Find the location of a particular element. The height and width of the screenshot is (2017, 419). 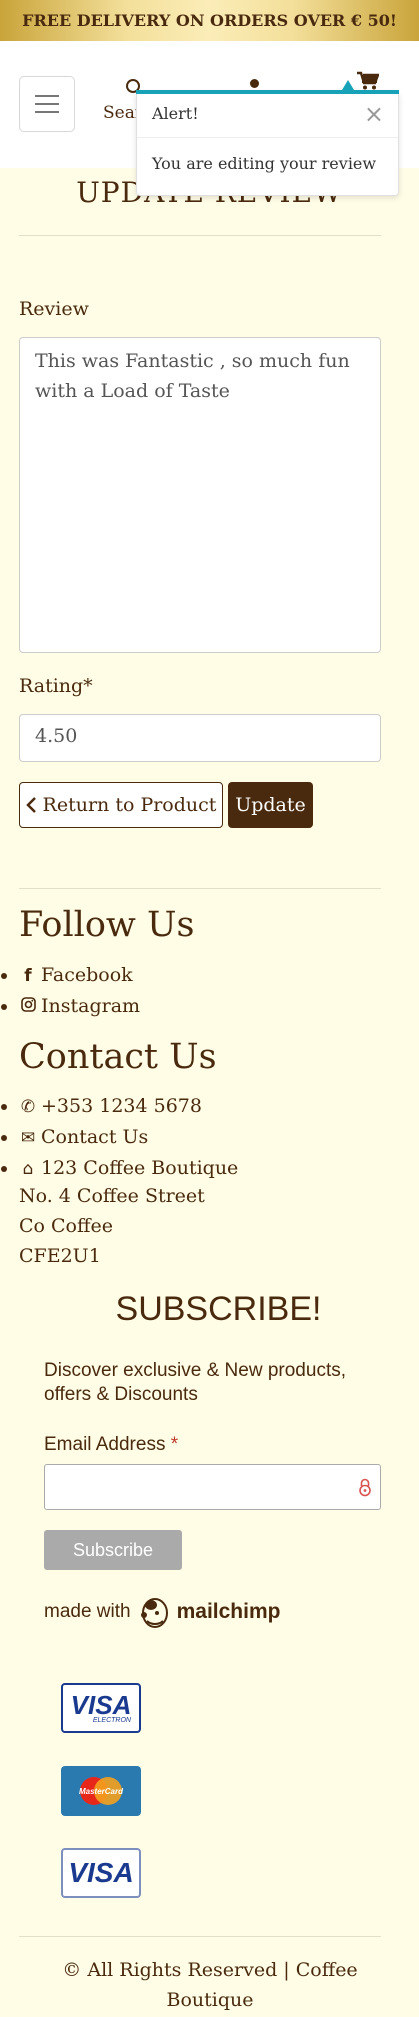

contact-email: ✉Contact Us is located at coordinates (128, 1137).